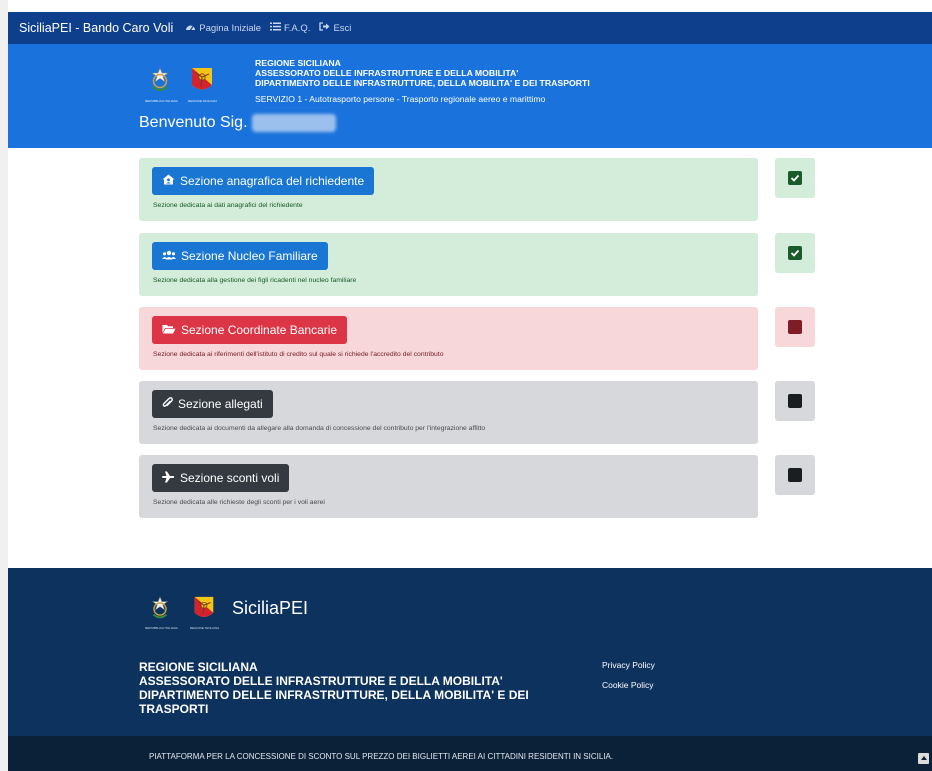 The image size is (932, 771). What do you see at coordinates (249, 256) in the screenshot?
I see `section-nucleo-familiare-label: Sezione Nucleo Familiare` at bounding box center [249, 256].